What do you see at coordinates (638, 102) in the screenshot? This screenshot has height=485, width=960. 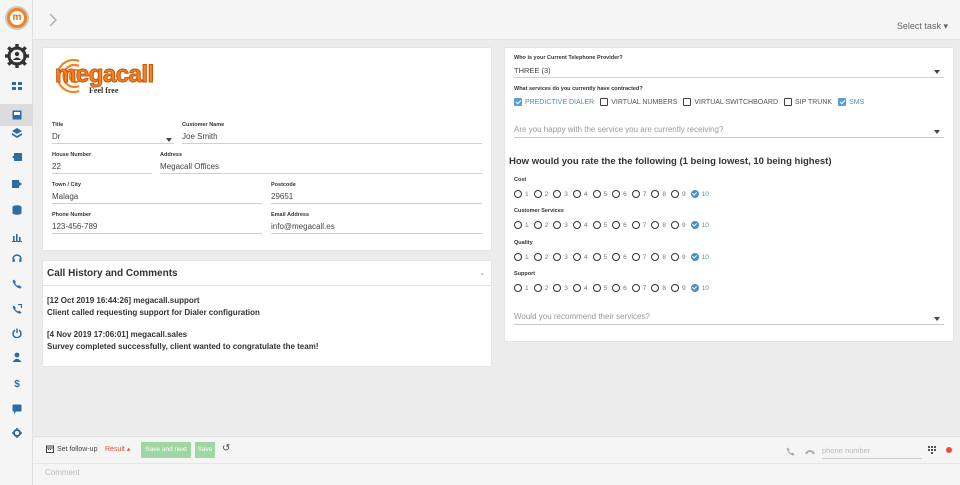 I see `service-virtual-numbers: VIRTUAL NUMBERS` at bounding box center [638, 102].